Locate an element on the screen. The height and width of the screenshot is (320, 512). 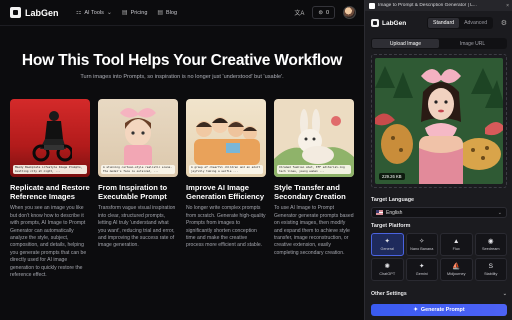
platform-seedream: ◉ Seedream is located at coordinates (490, 244).